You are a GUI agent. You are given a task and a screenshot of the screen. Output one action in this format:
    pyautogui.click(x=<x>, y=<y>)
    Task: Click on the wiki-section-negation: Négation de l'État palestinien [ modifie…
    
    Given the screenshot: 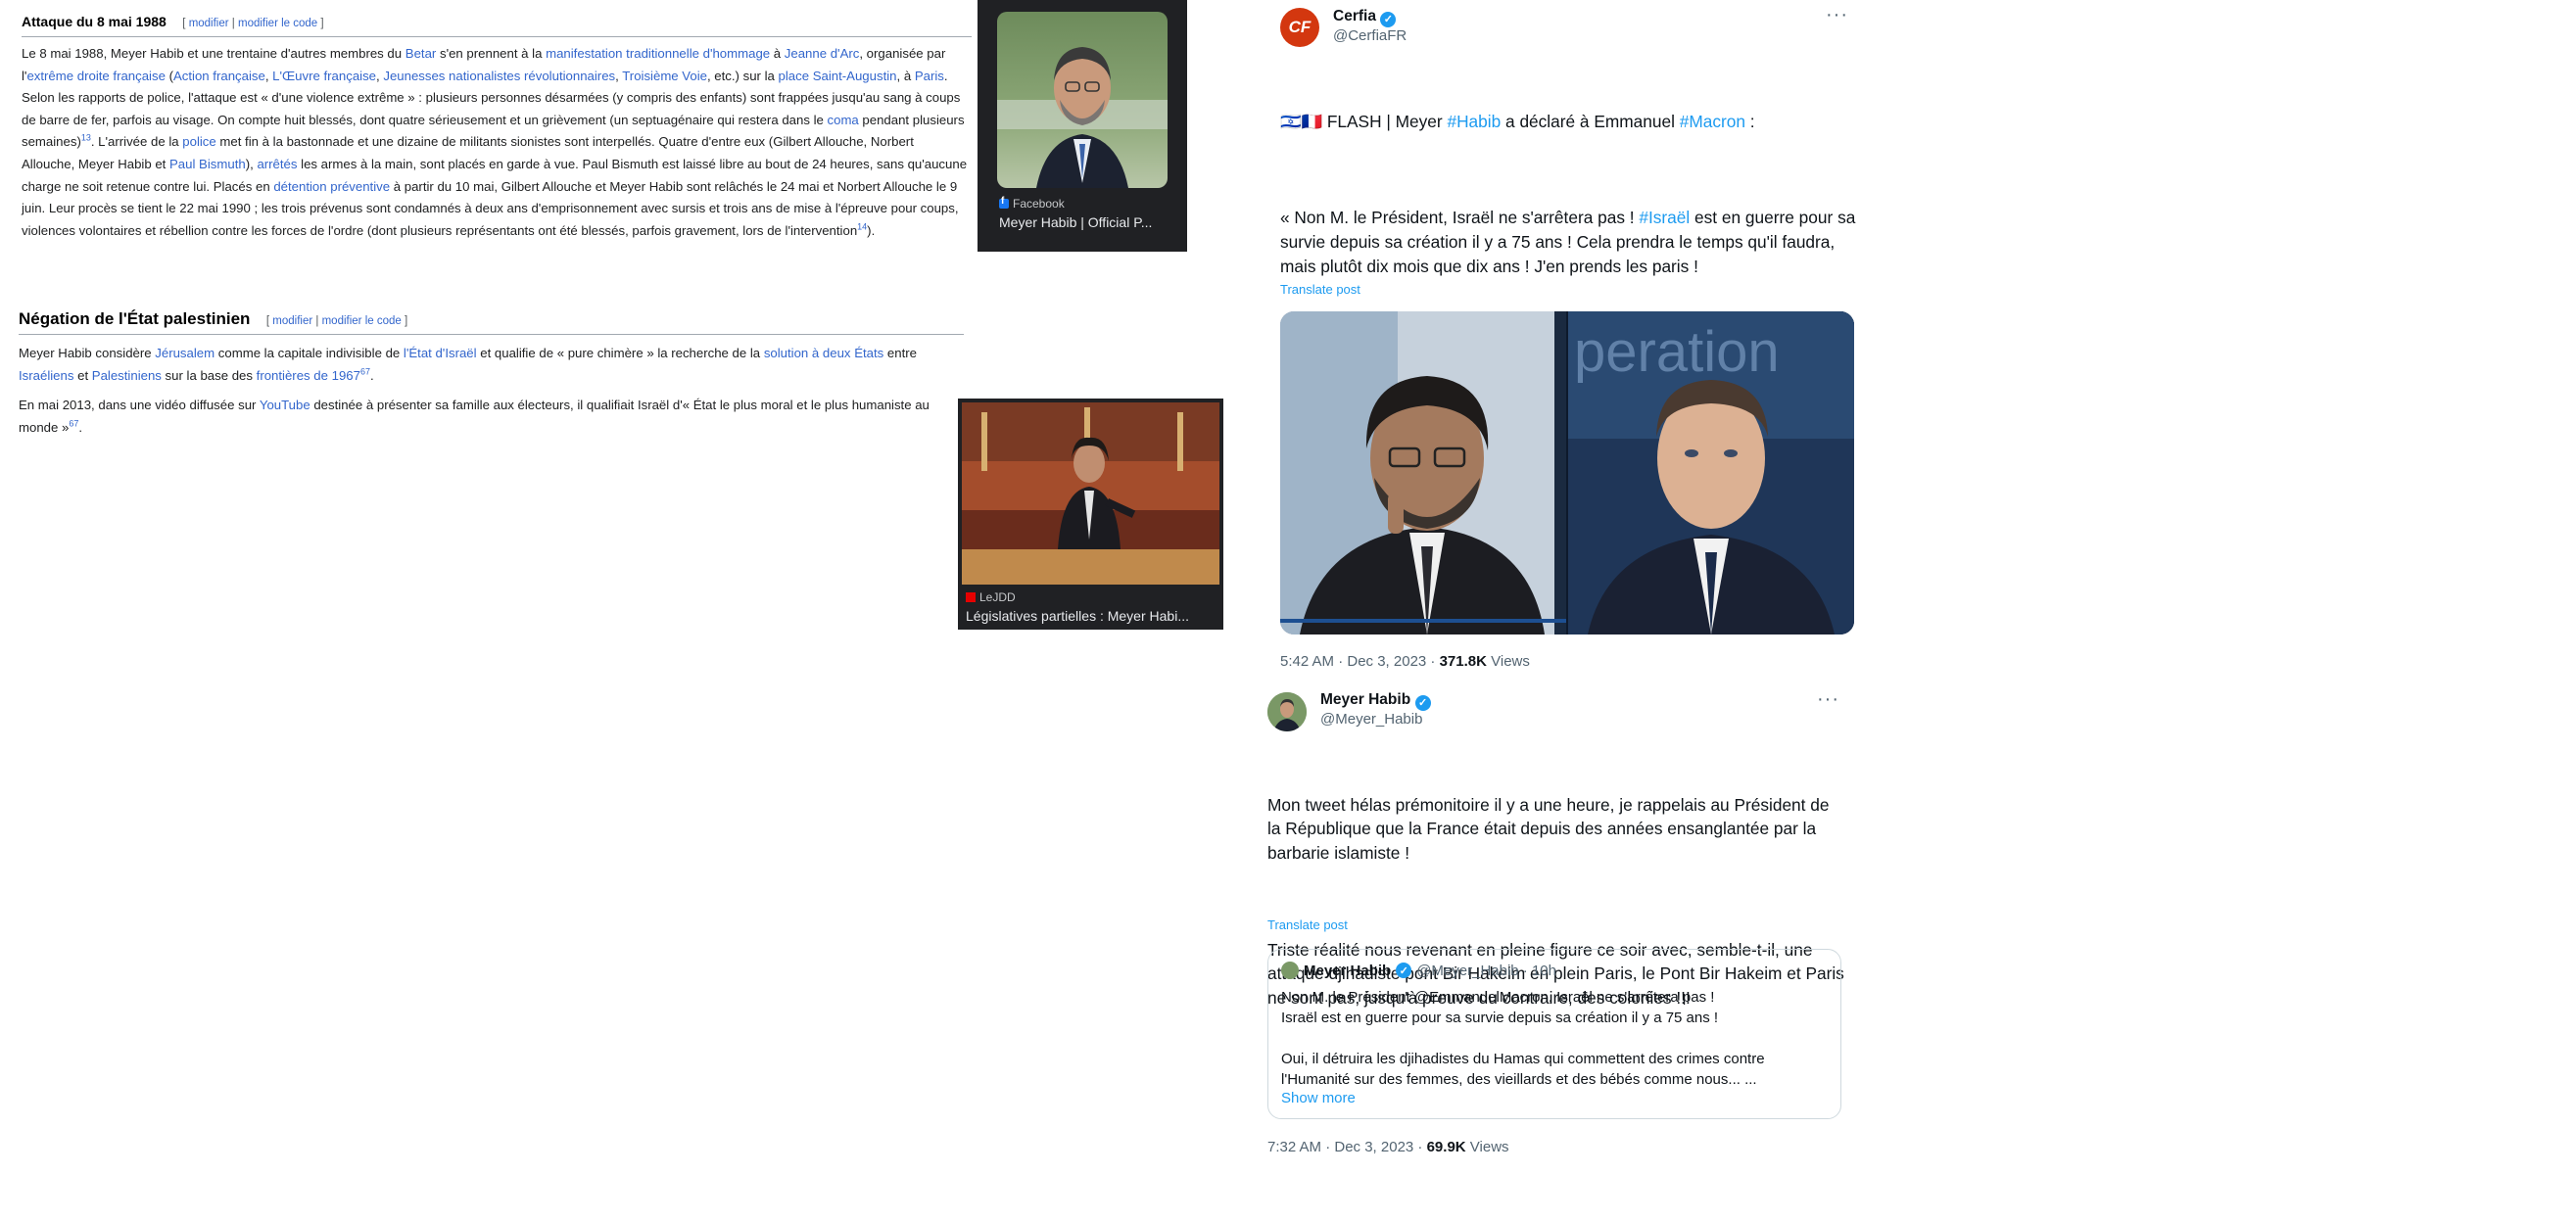 What is the action you would take?
    pyautogui.click(x=492, y=374)
    